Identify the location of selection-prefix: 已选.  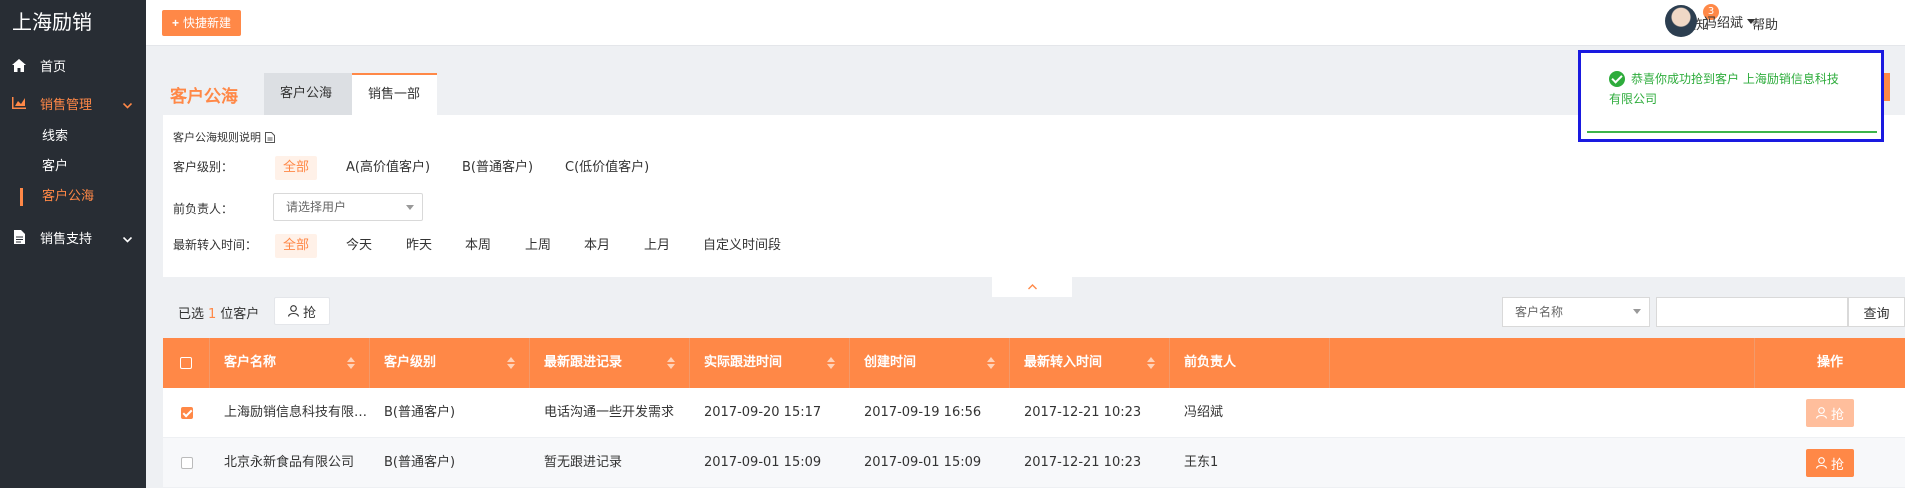
(191, 314).